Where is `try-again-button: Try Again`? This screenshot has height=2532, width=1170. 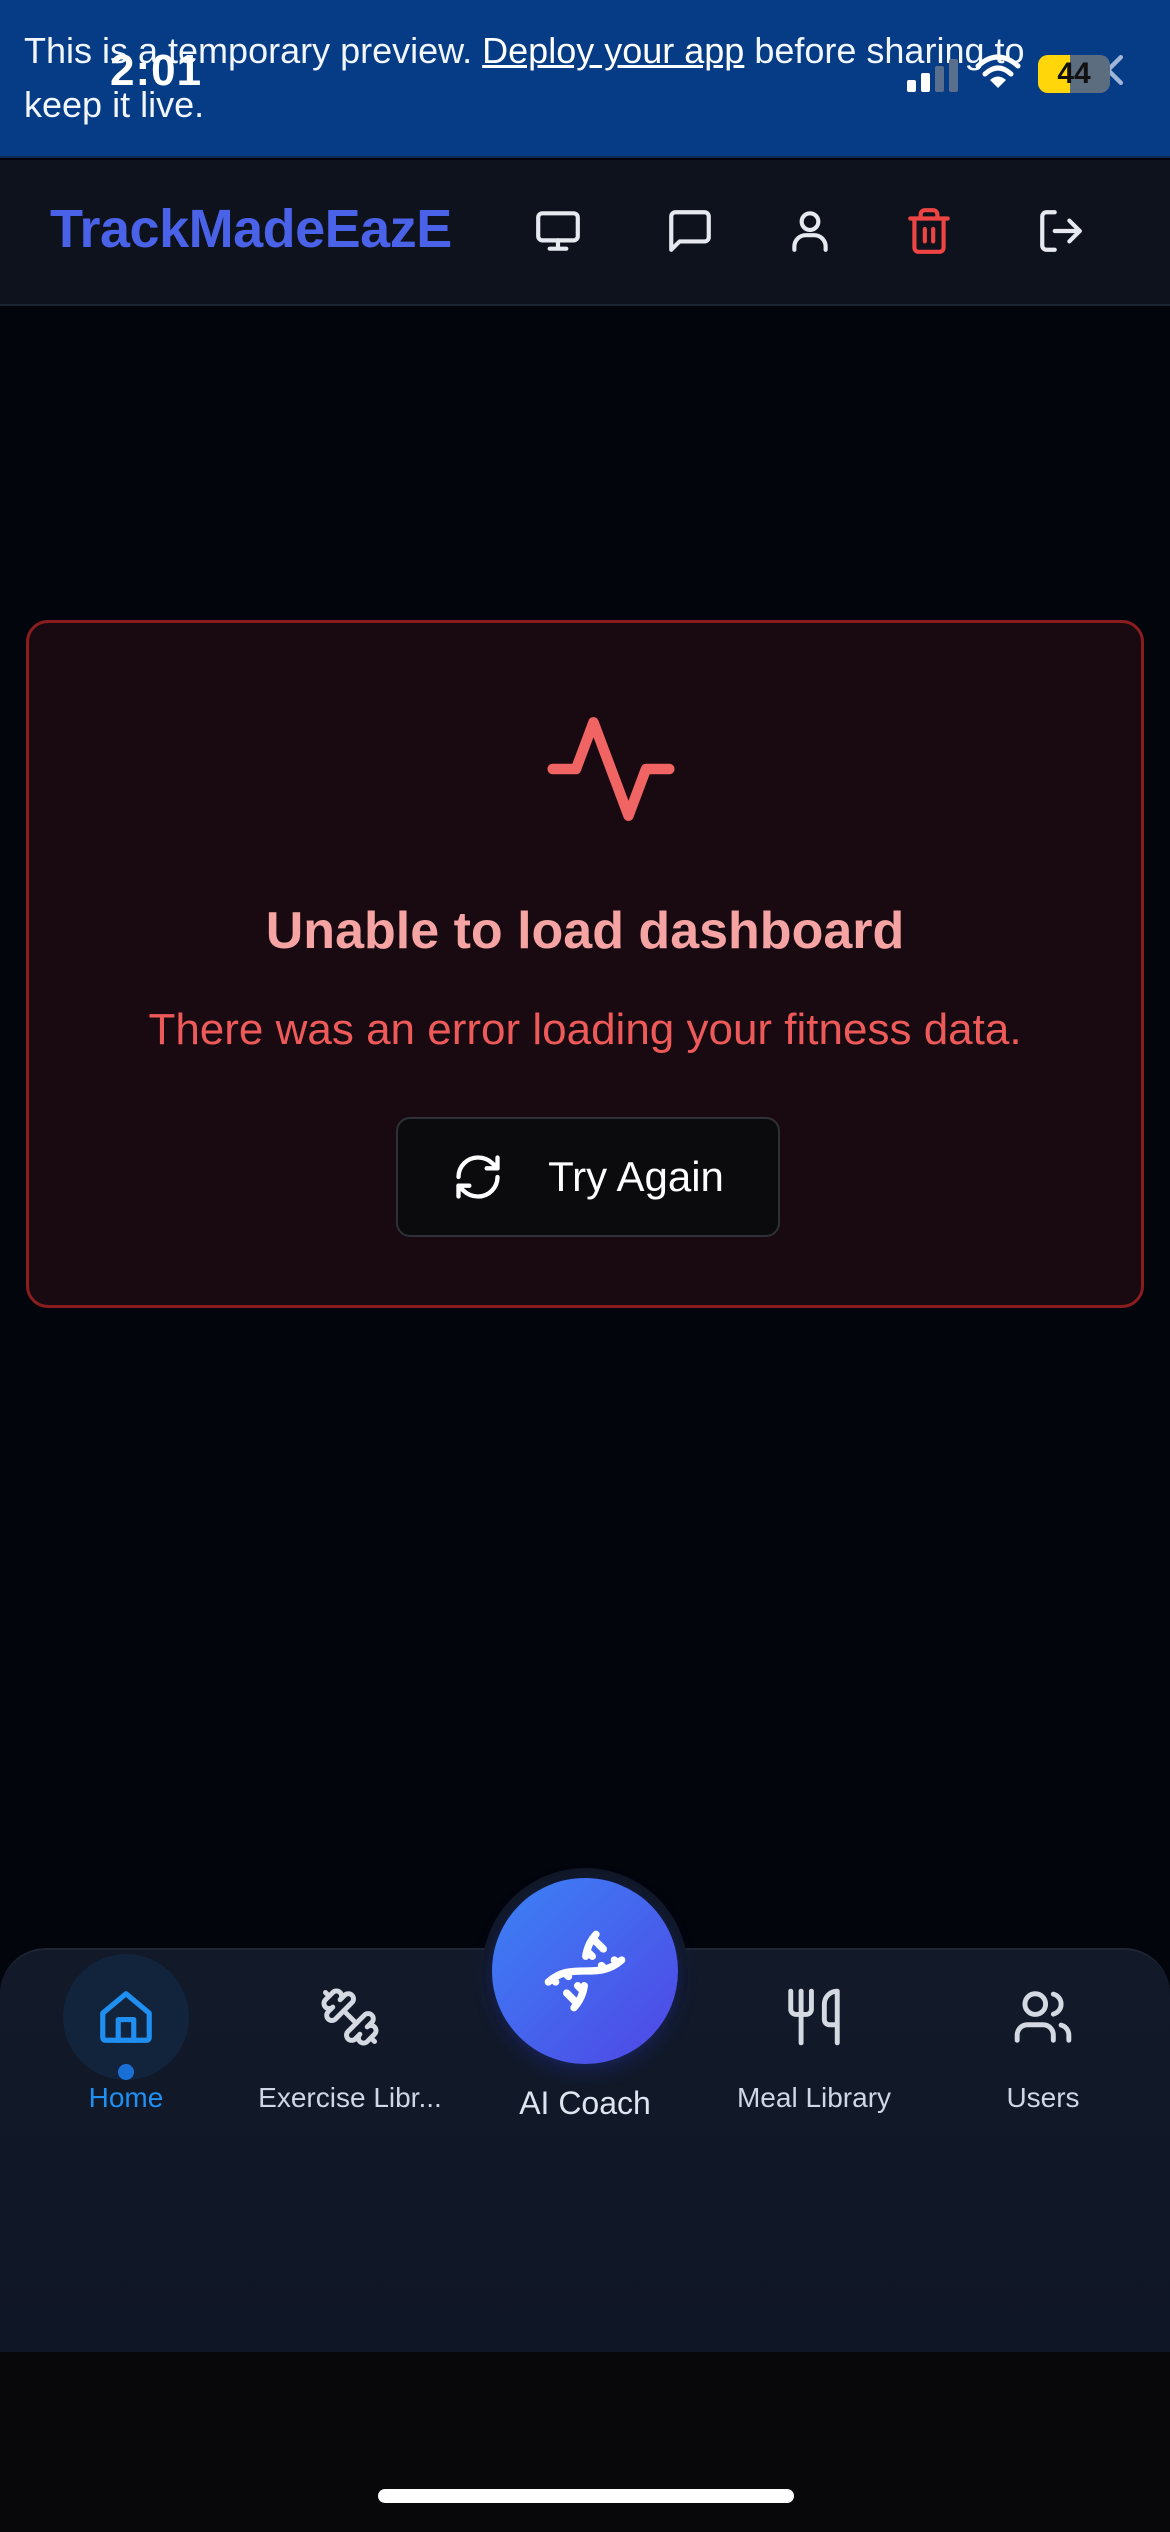 try-again-button: Try Again is located at coordinates (588, 1177).